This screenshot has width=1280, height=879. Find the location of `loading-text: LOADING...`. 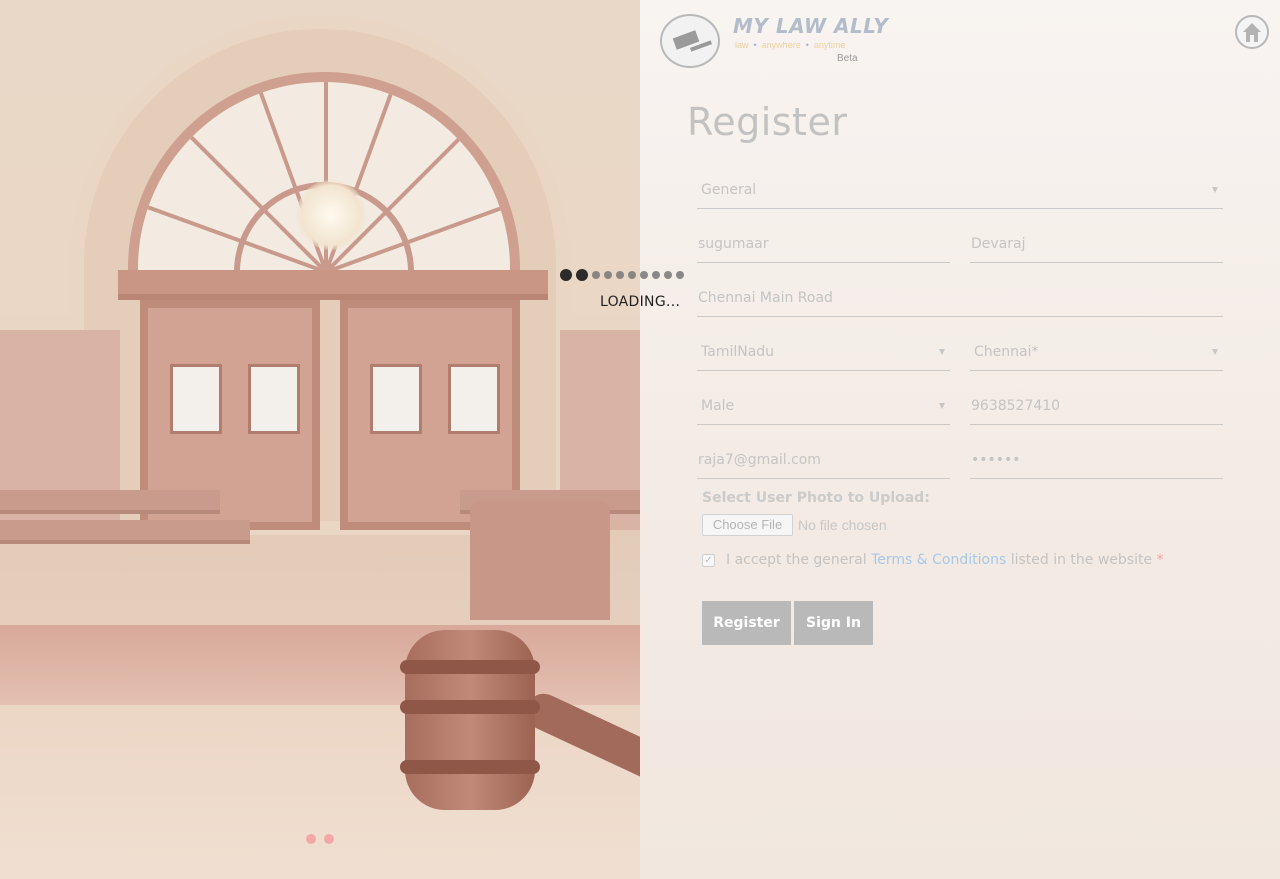

loading-text: LOADING... is located at coordinates (640, 302).